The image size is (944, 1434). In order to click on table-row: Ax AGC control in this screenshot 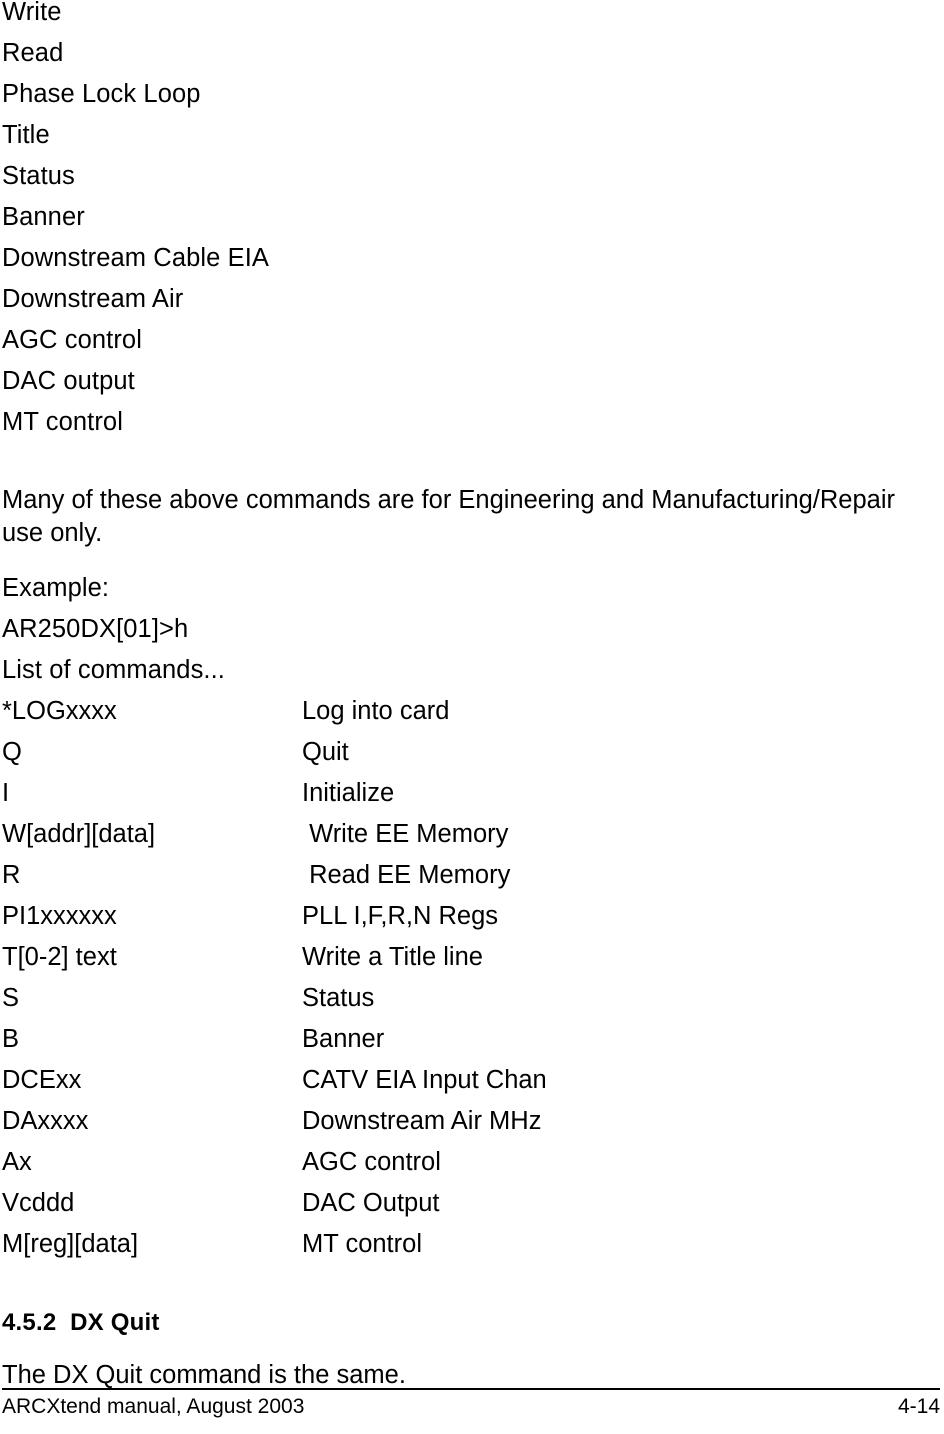, I will do `click(452, 1162)`.